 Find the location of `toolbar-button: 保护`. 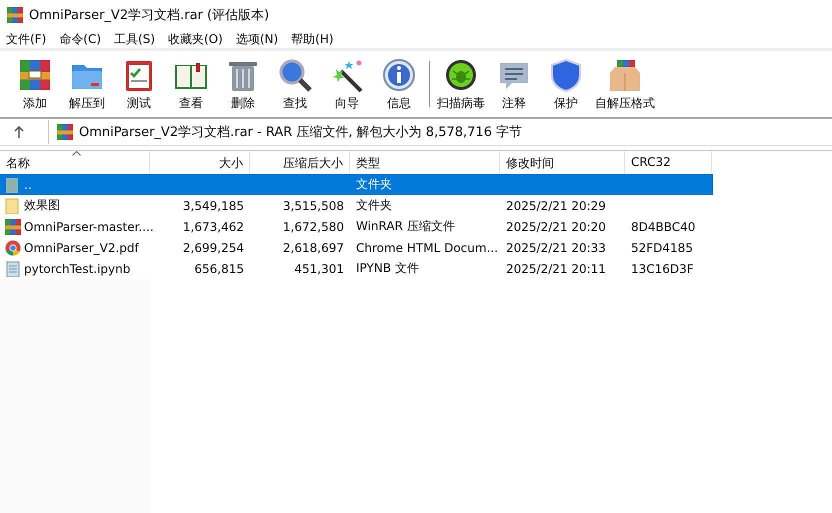

toolbar-button: 保护 is located at coordinates (566, 84).